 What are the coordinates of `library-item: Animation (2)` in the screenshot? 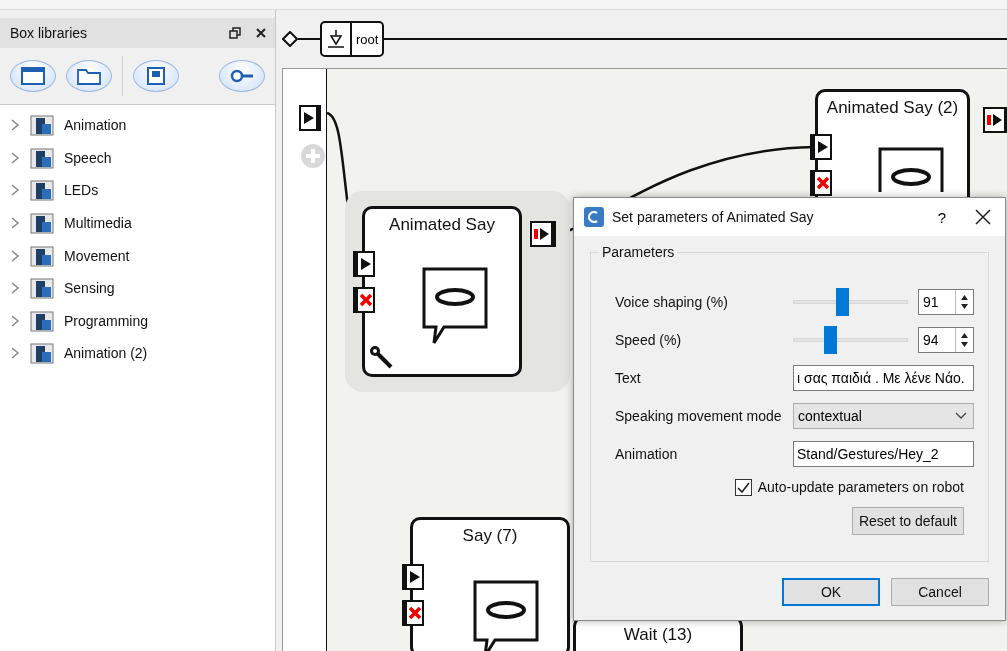 It's located at (137, 353).